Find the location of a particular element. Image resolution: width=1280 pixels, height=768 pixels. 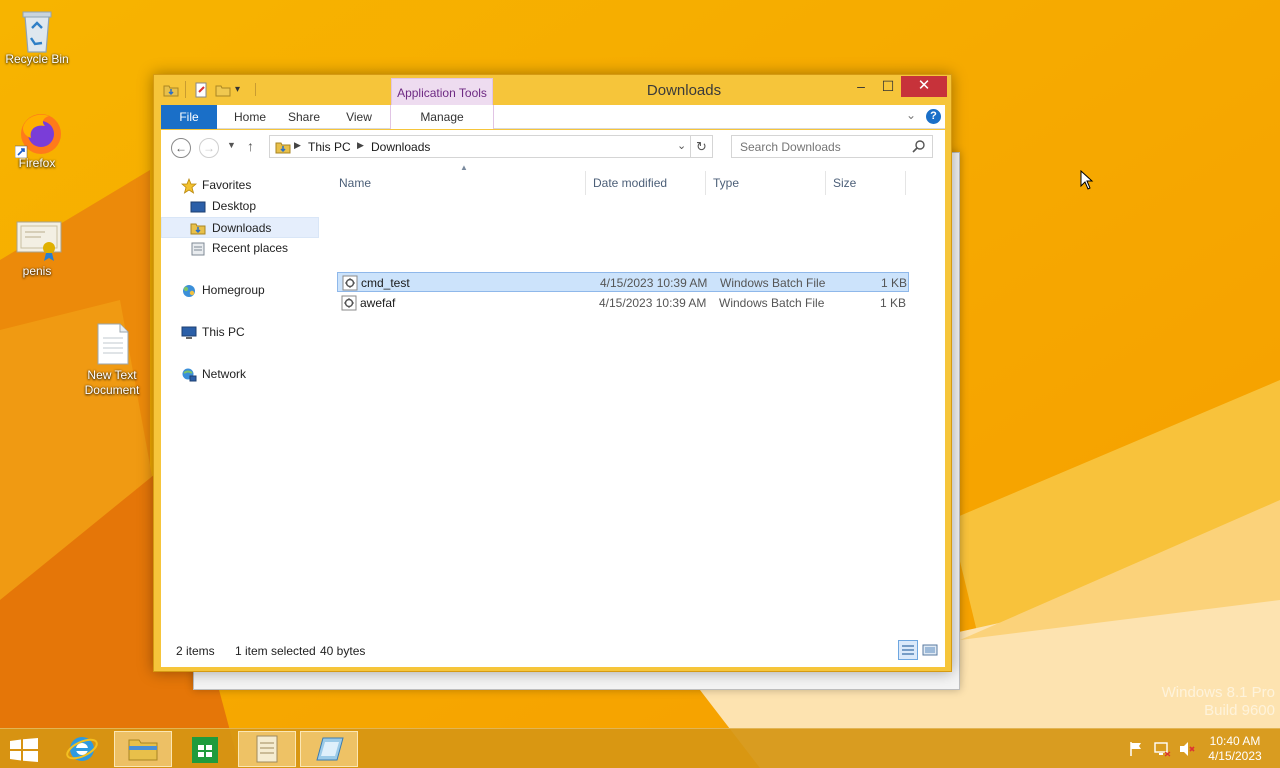

taskbar: 10:40 AM 4/15/2023 is located at coordinates (640, 748).